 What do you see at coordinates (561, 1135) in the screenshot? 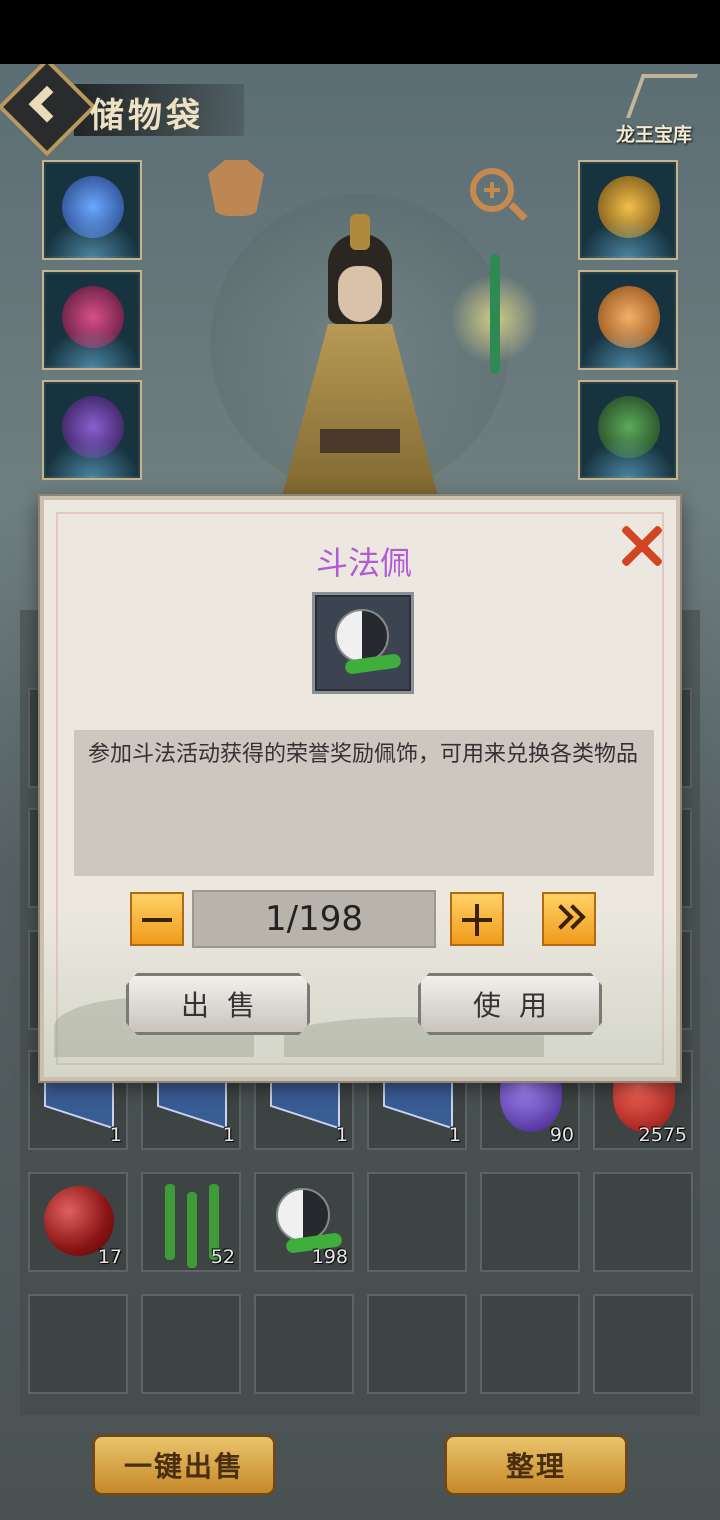
I see `item-count: 90` at bounding box center [561, 1135].